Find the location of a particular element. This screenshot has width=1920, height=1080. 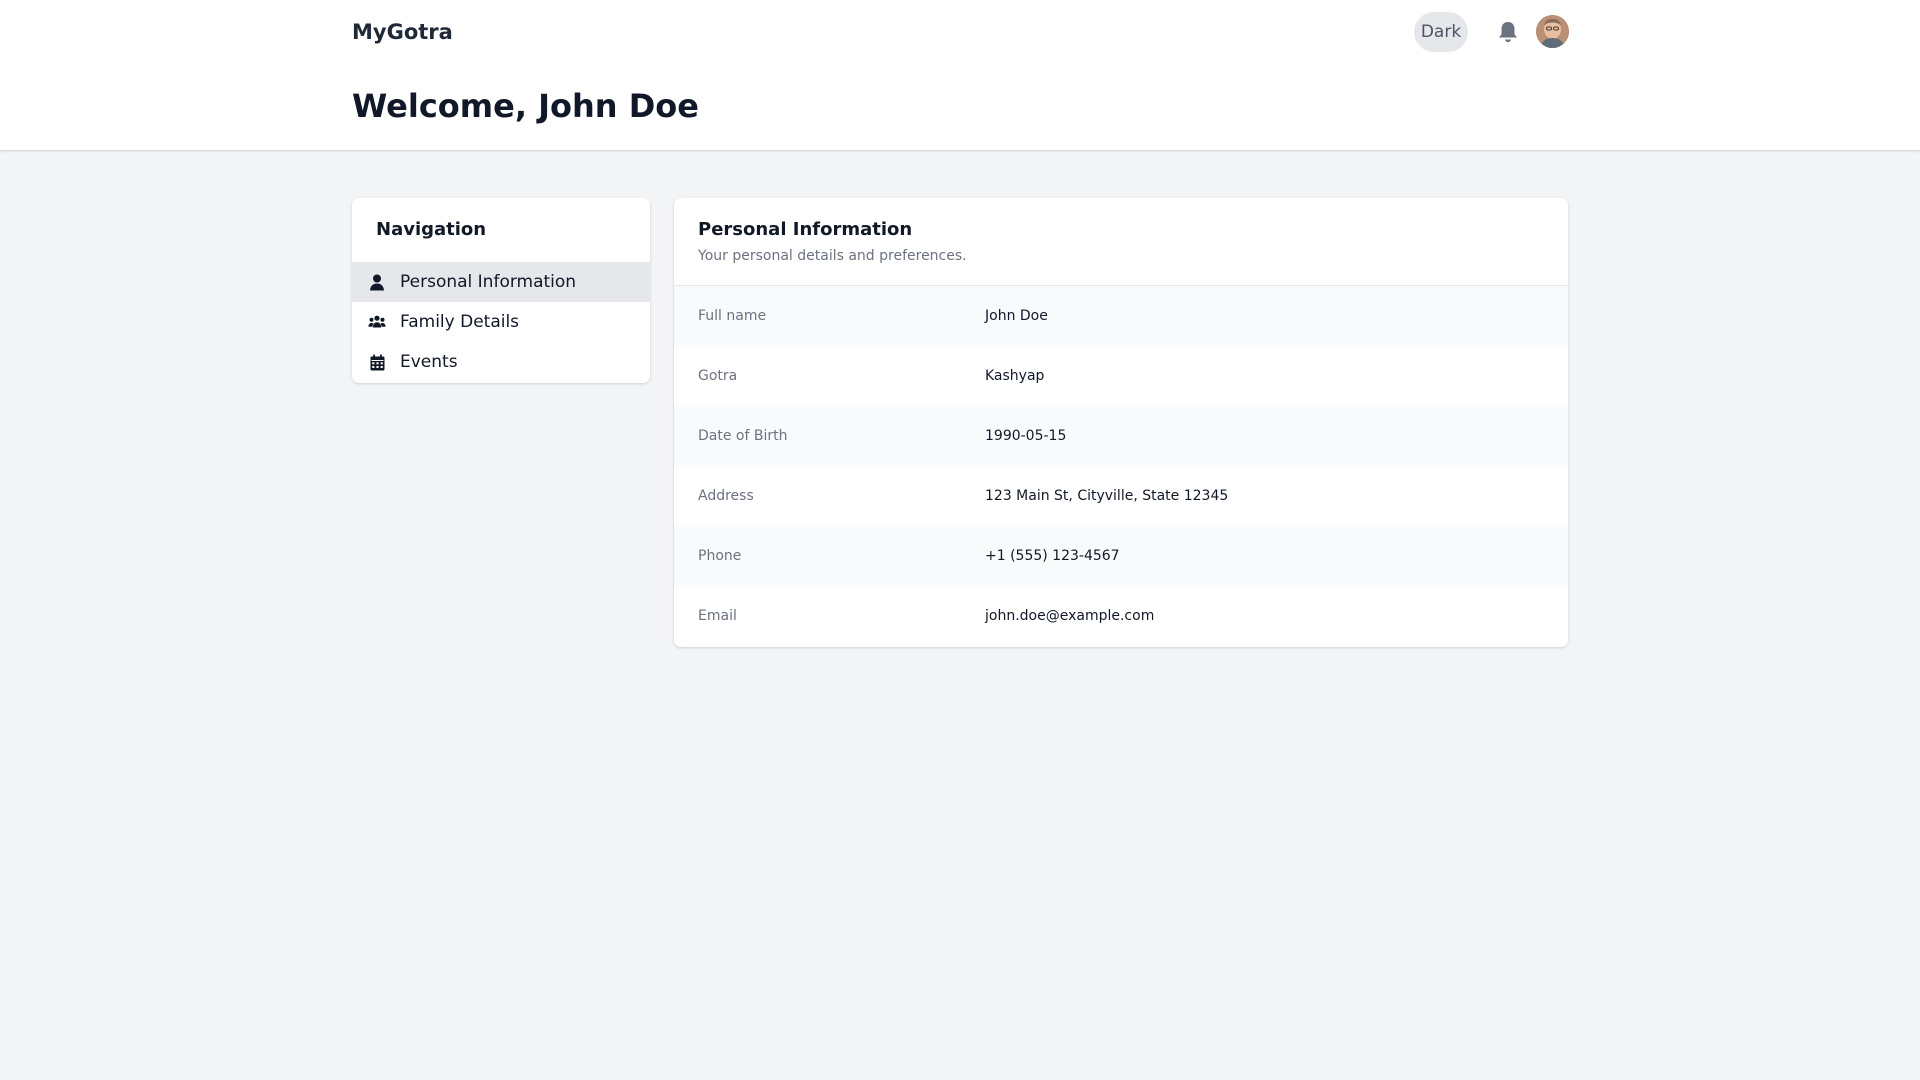

user-icon is located at coordinates (377, 282).